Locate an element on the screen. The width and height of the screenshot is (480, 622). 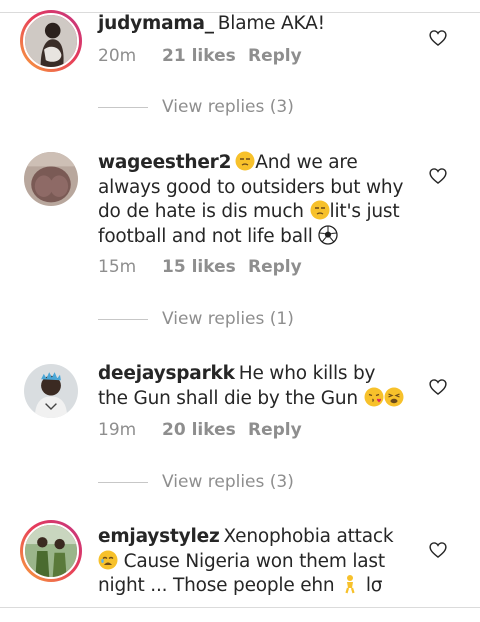
face-blowing-kiss-icon is located at coordinates (374, 397).